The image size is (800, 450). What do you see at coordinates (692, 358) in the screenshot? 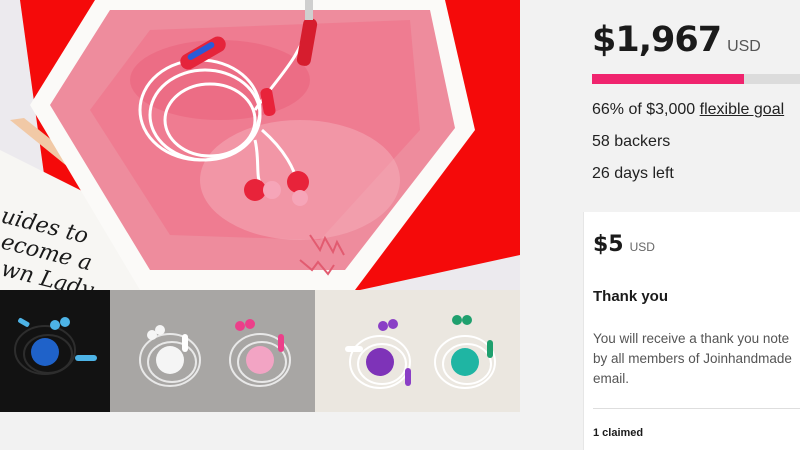
I see `reward-desc-line: by all members of Joinhandmade` at bounding box center [692, 358].